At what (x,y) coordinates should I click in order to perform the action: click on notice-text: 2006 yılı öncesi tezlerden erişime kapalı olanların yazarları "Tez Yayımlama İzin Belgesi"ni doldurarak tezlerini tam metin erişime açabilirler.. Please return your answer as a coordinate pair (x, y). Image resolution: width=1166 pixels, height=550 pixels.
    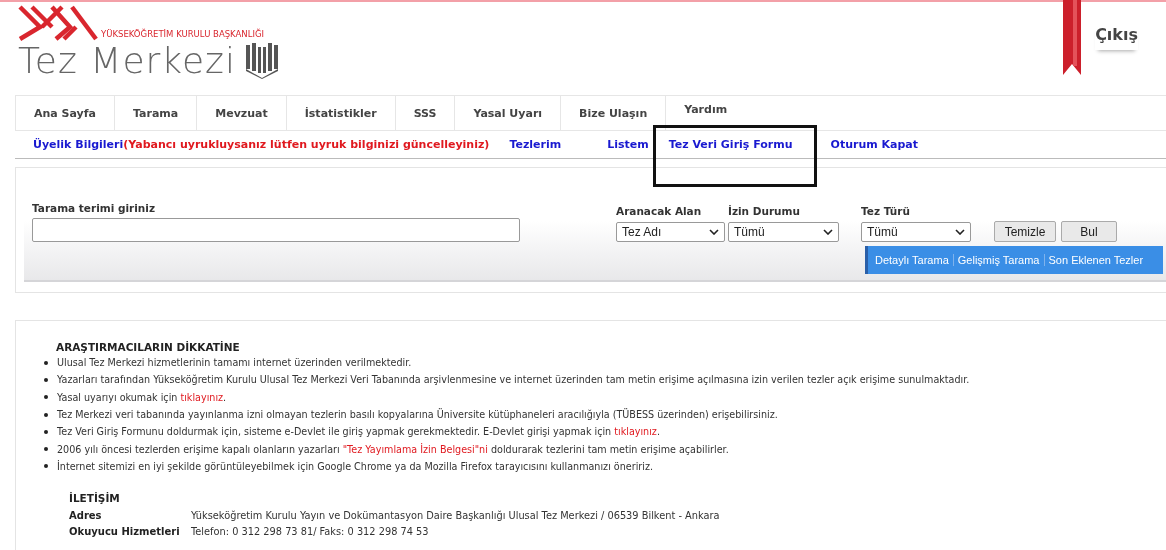
    Looking at the image, I should click on (393, 449).